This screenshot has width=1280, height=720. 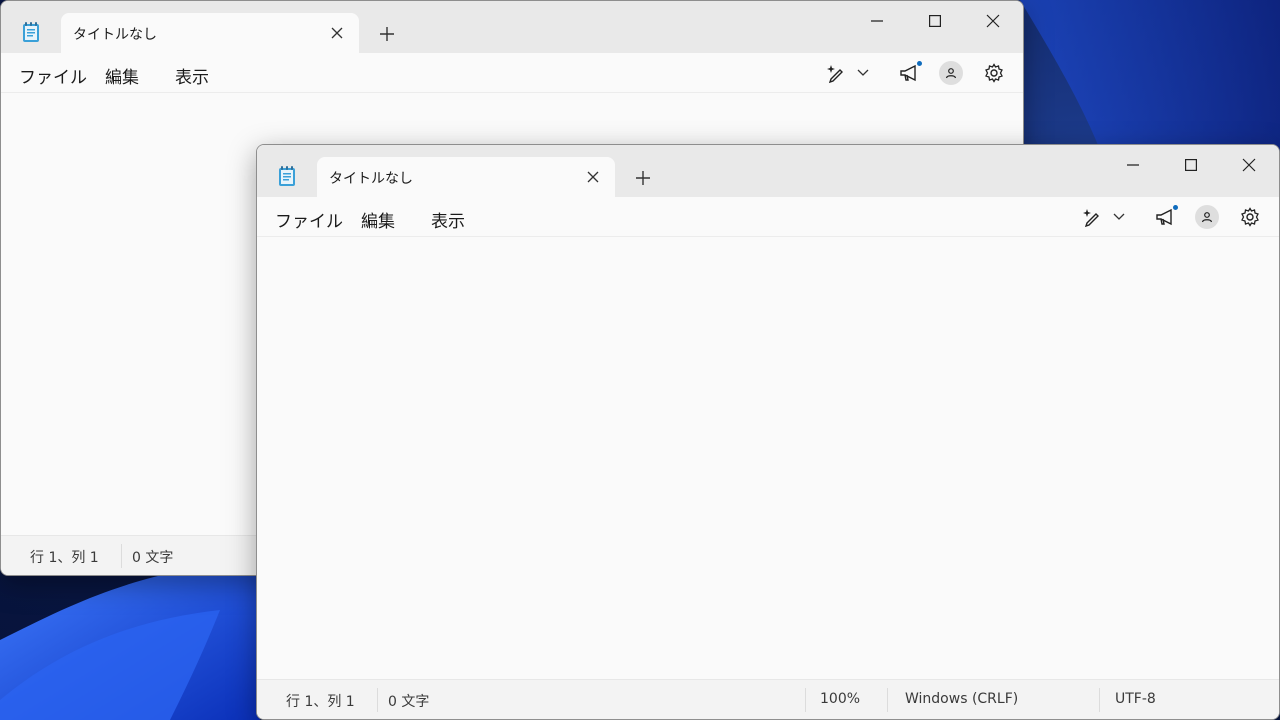 What do you see at coordinates (840, 699) in the screenshot?
I see `zoom-level: 100%` at bounding box center [840, 699].